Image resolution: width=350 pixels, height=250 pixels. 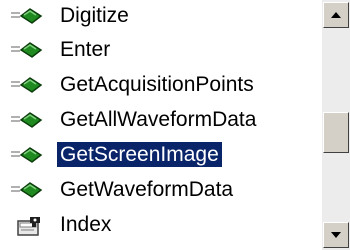 I want to click on scroll-down-button, so click(x=336, y=235).